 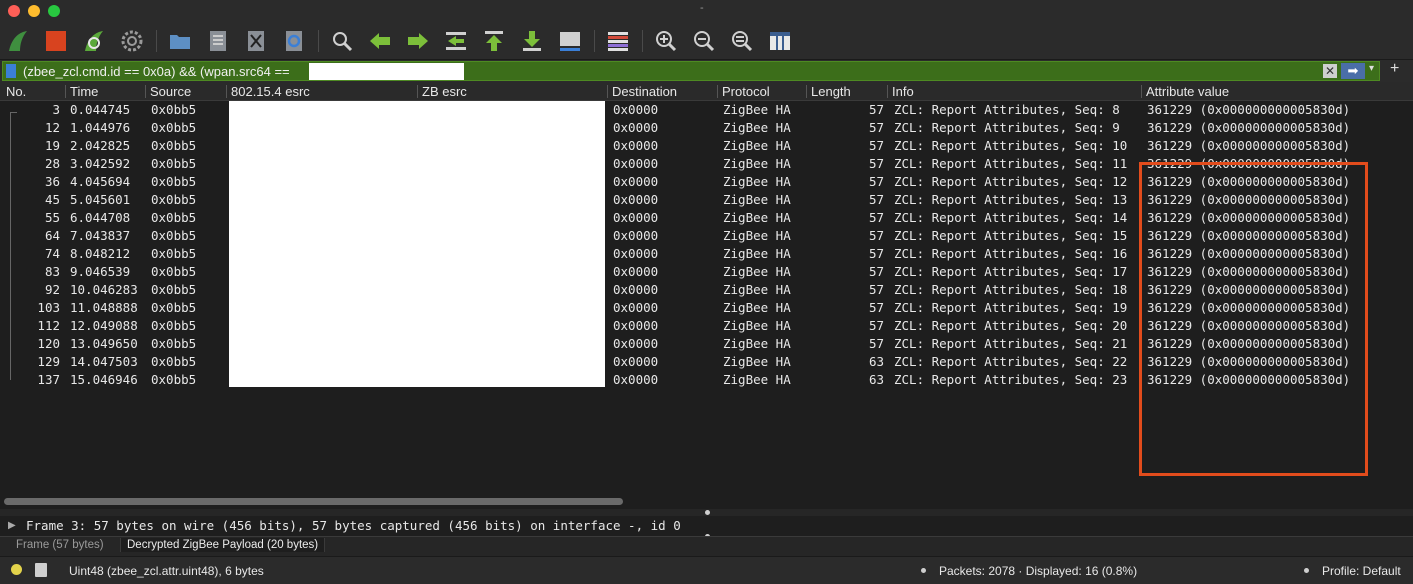 I want to click on cell-no: 45, so click(x=52, y=199).